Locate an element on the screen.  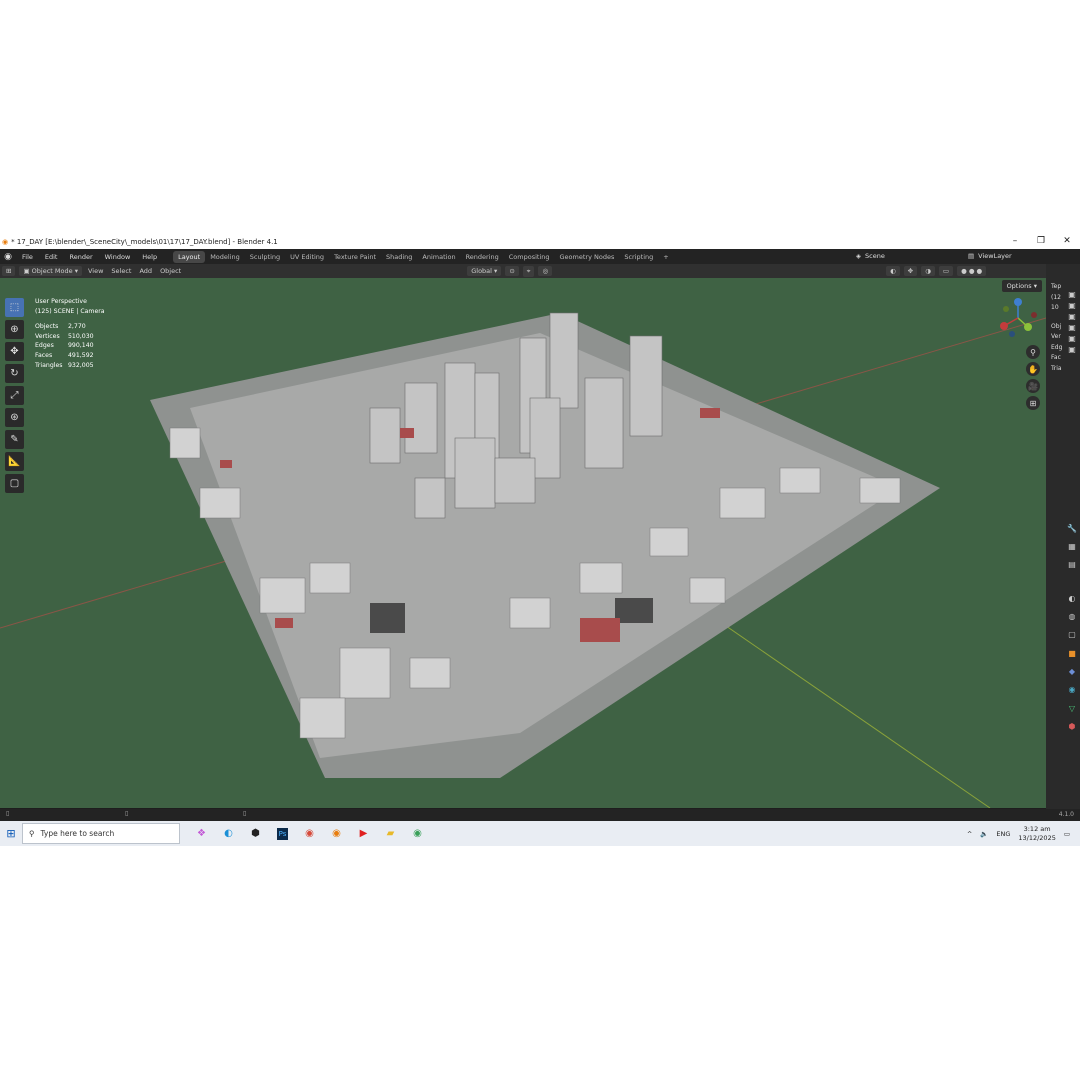
scale-icon: ⤢ is located at coordinates (14, 395).